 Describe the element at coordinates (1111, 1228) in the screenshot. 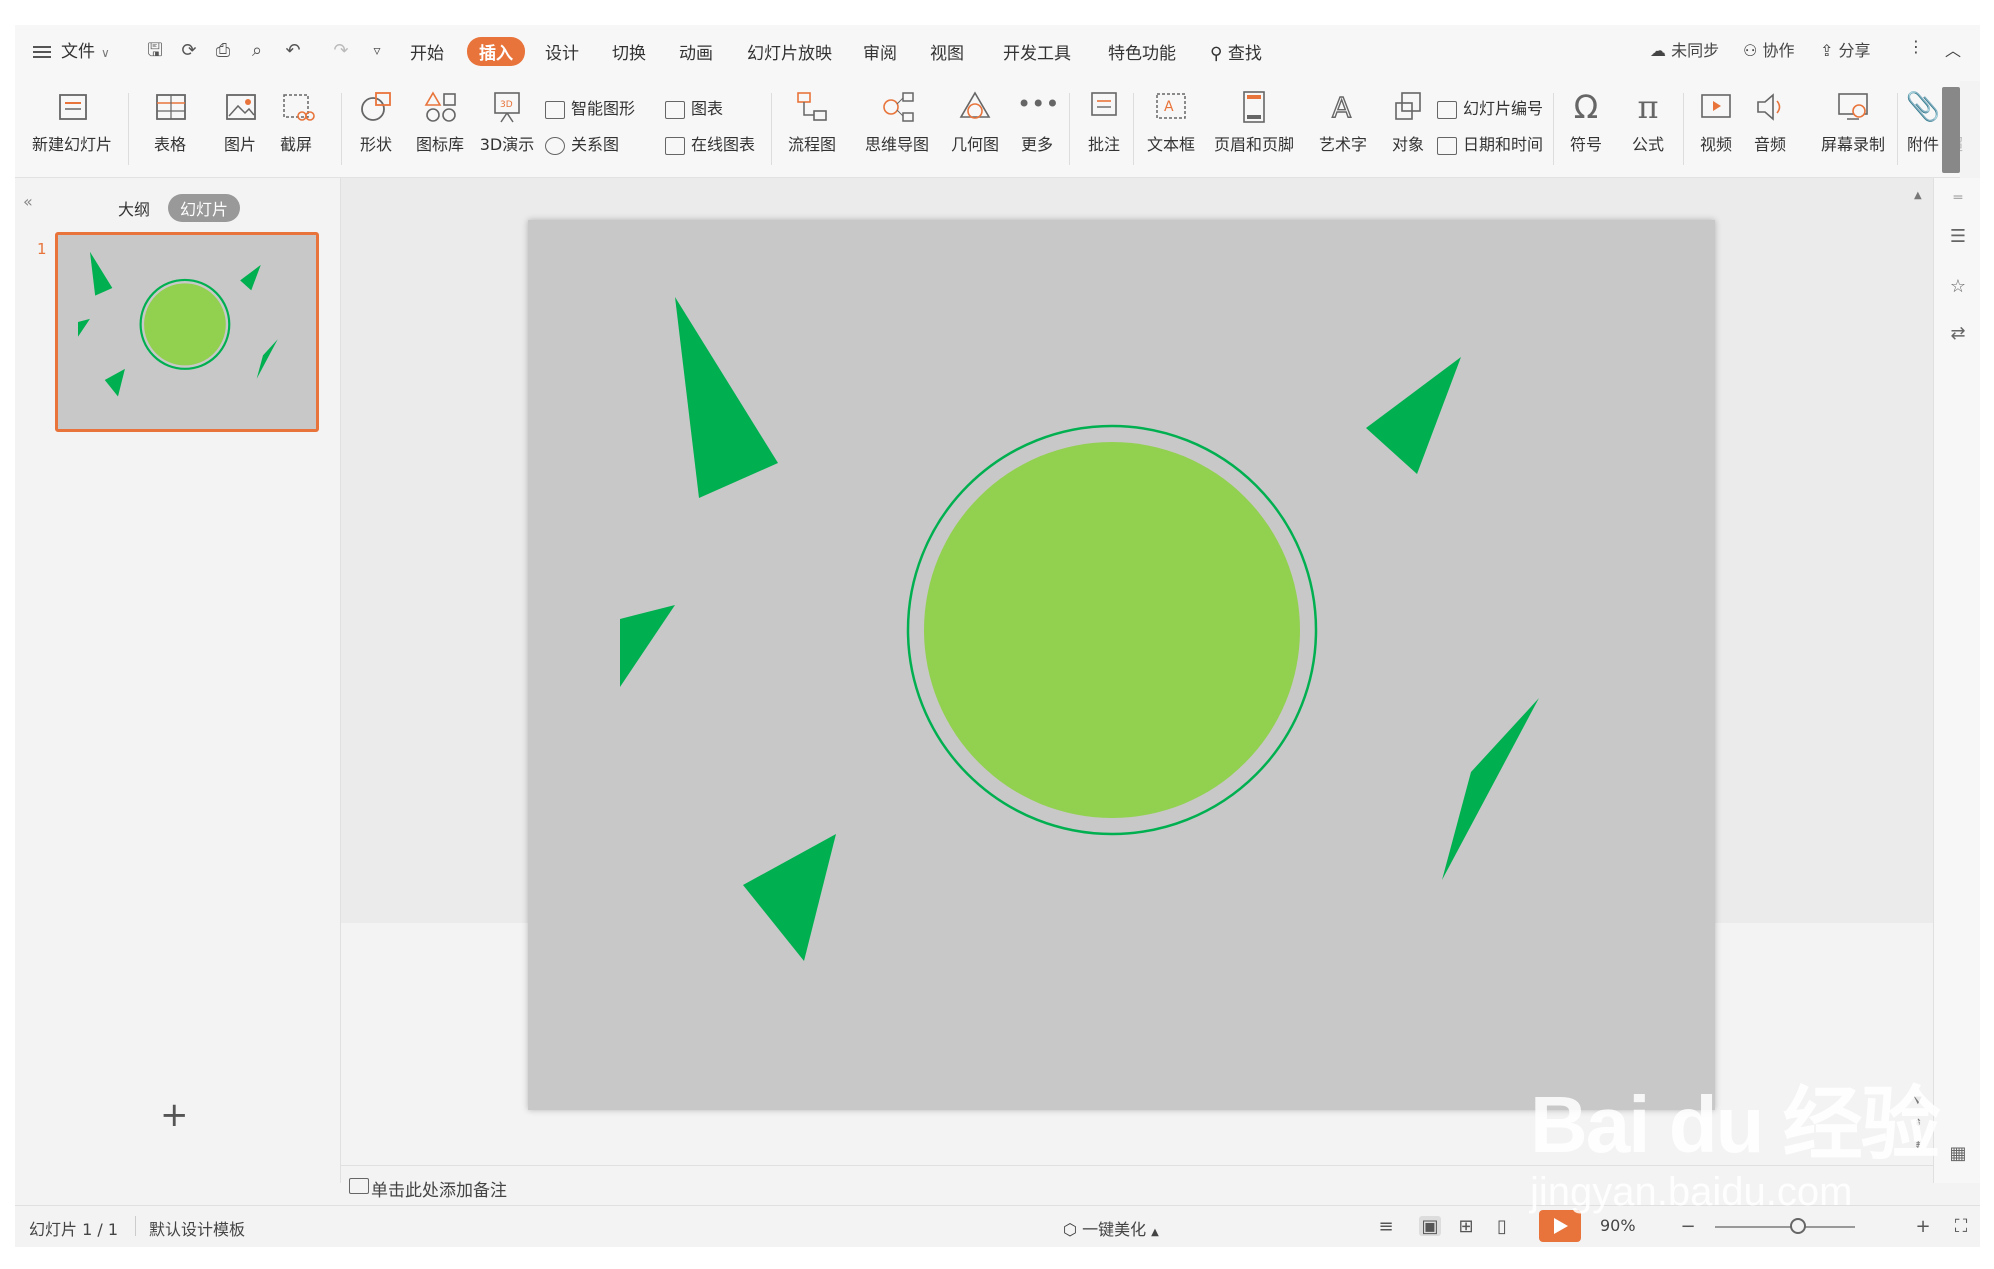

I see `beautify-button: ⬡ 一键美化 ▲` at that location.